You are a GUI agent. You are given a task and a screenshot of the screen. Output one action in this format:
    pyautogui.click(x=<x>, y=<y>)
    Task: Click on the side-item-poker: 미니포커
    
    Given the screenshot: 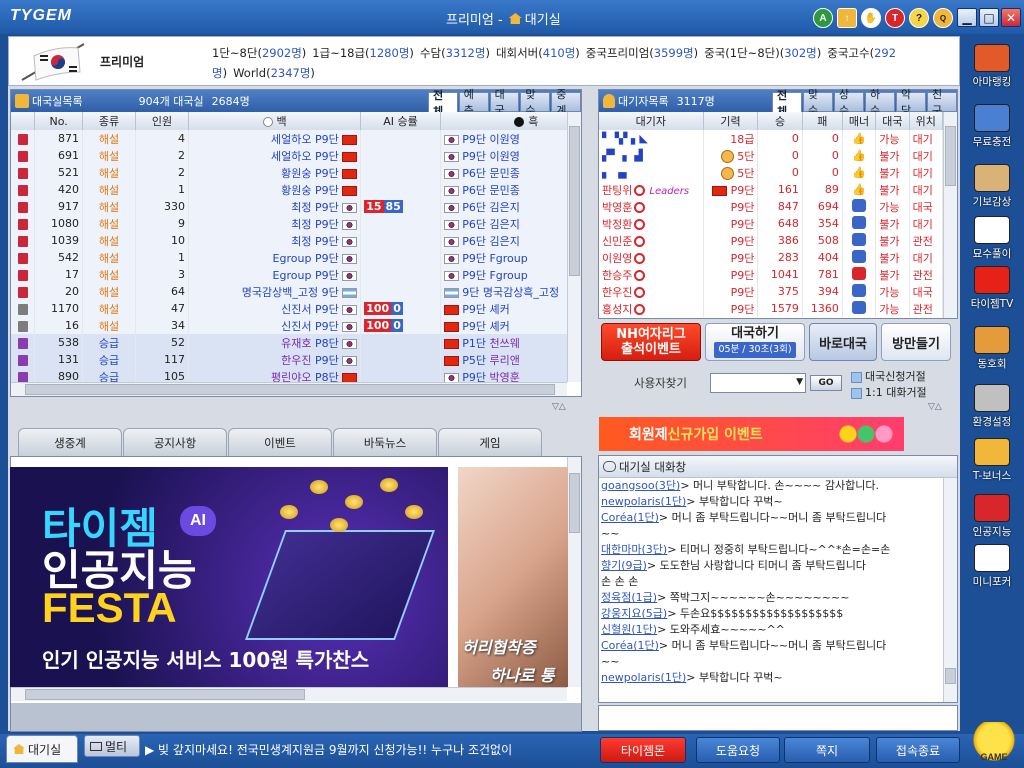 What is the action you would take?
    pyautogui.click(x=992, y=566)
    